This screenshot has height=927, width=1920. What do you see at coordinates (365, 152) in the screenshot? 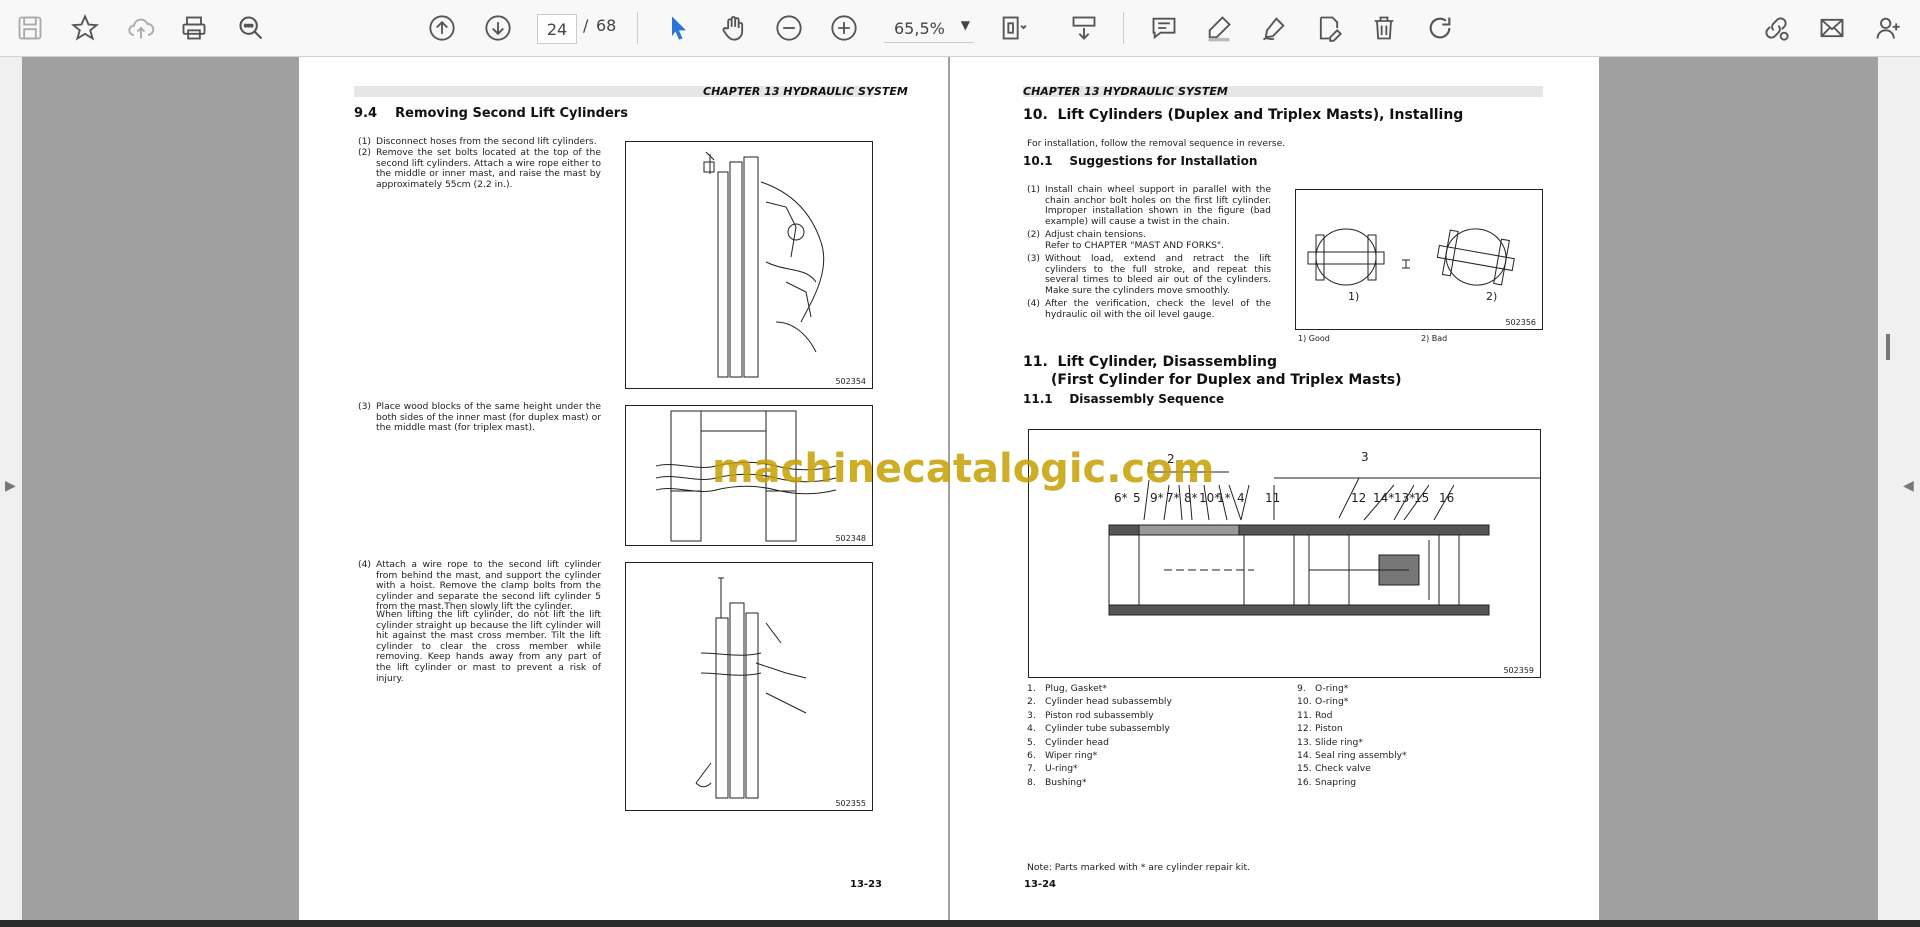
I see `step-number: (2)` at bounding box center [365, 152].